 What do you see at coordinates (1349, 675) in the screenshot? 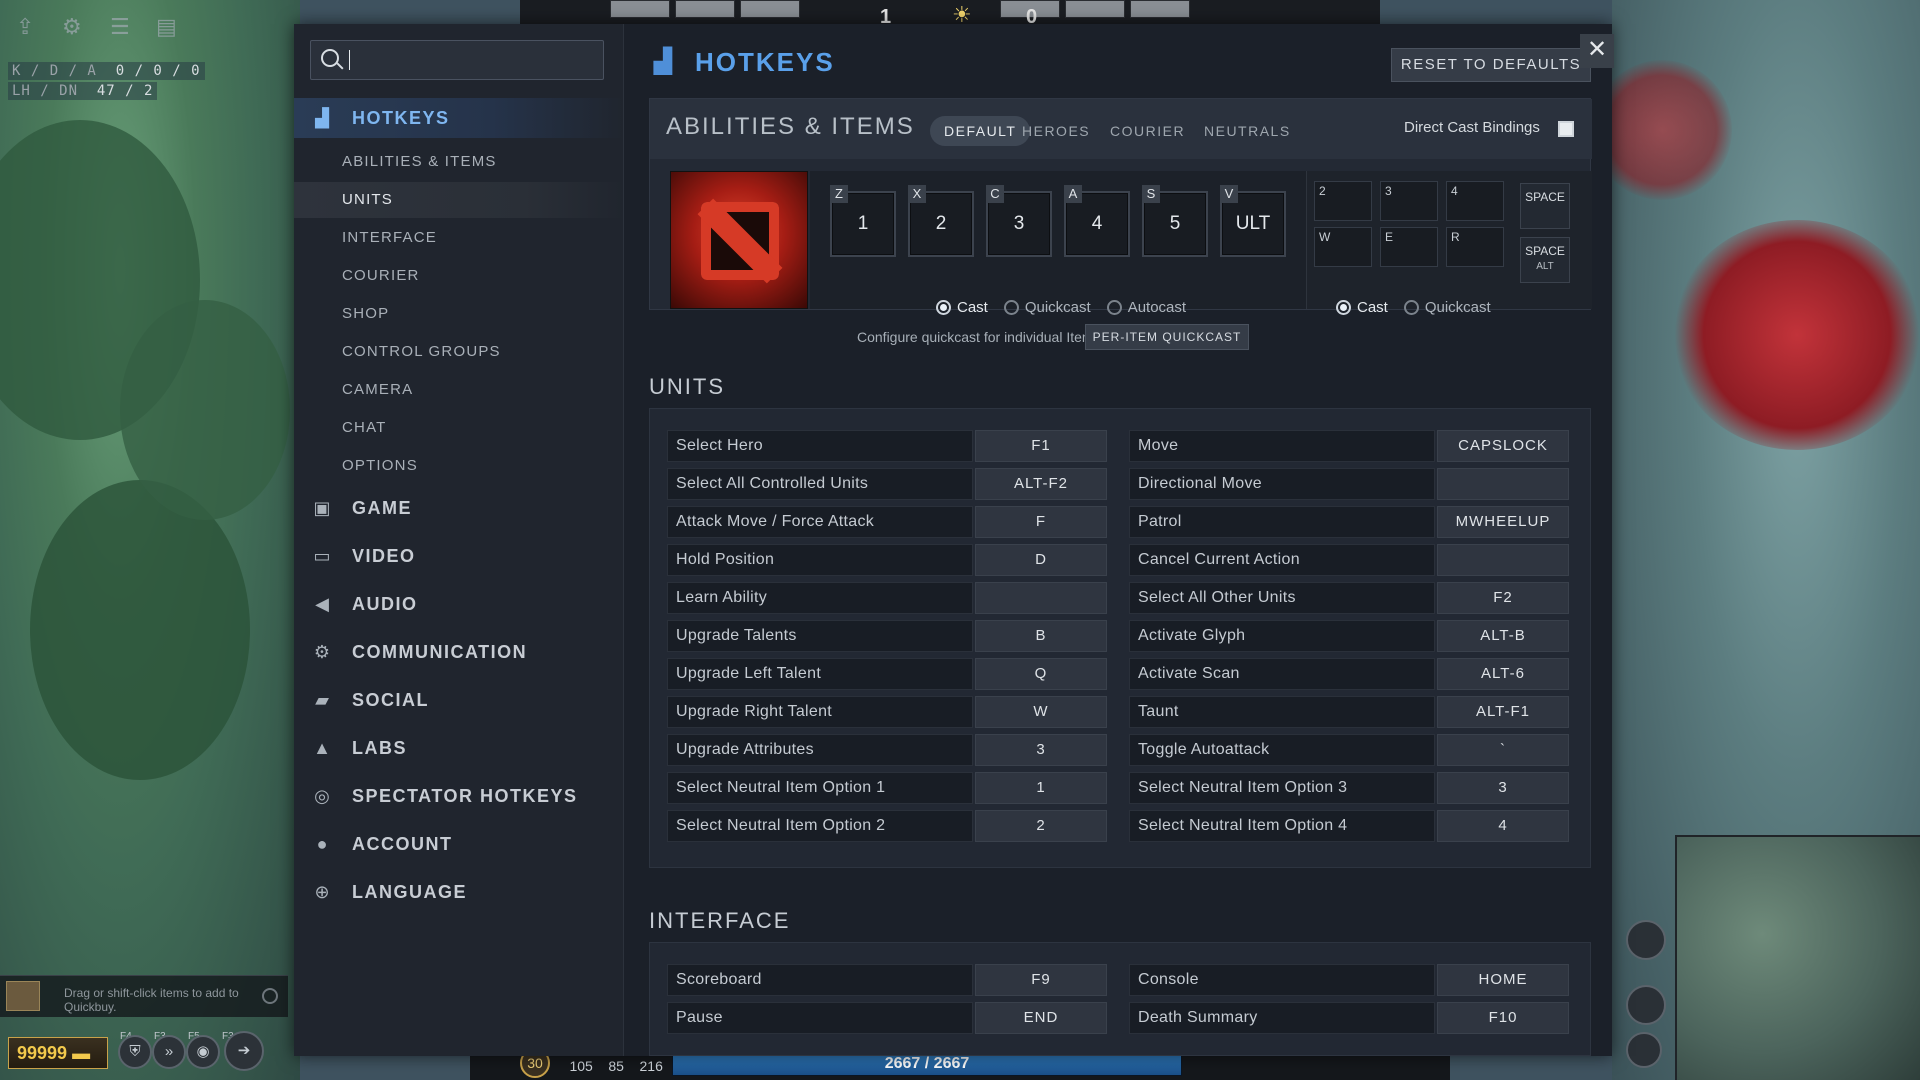
I see `hotkey-row: Activate Scan ALT-6` at bounding box center [1349, 675].